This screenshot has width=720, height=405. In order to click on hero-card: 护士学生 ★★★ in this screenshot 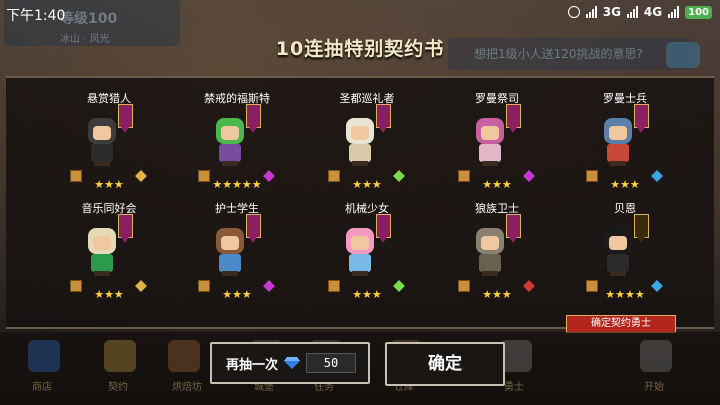, I will do `click(237, 240)`.